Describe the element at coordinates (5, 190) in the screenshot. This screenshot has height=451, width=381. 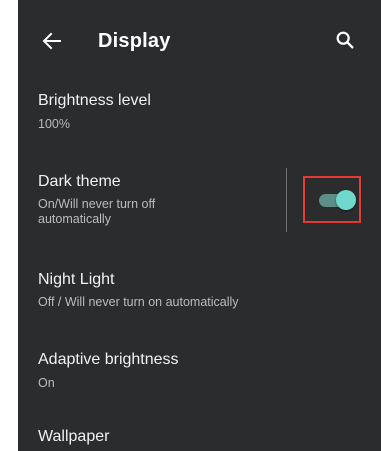
I see `edge-fragment` at that location.